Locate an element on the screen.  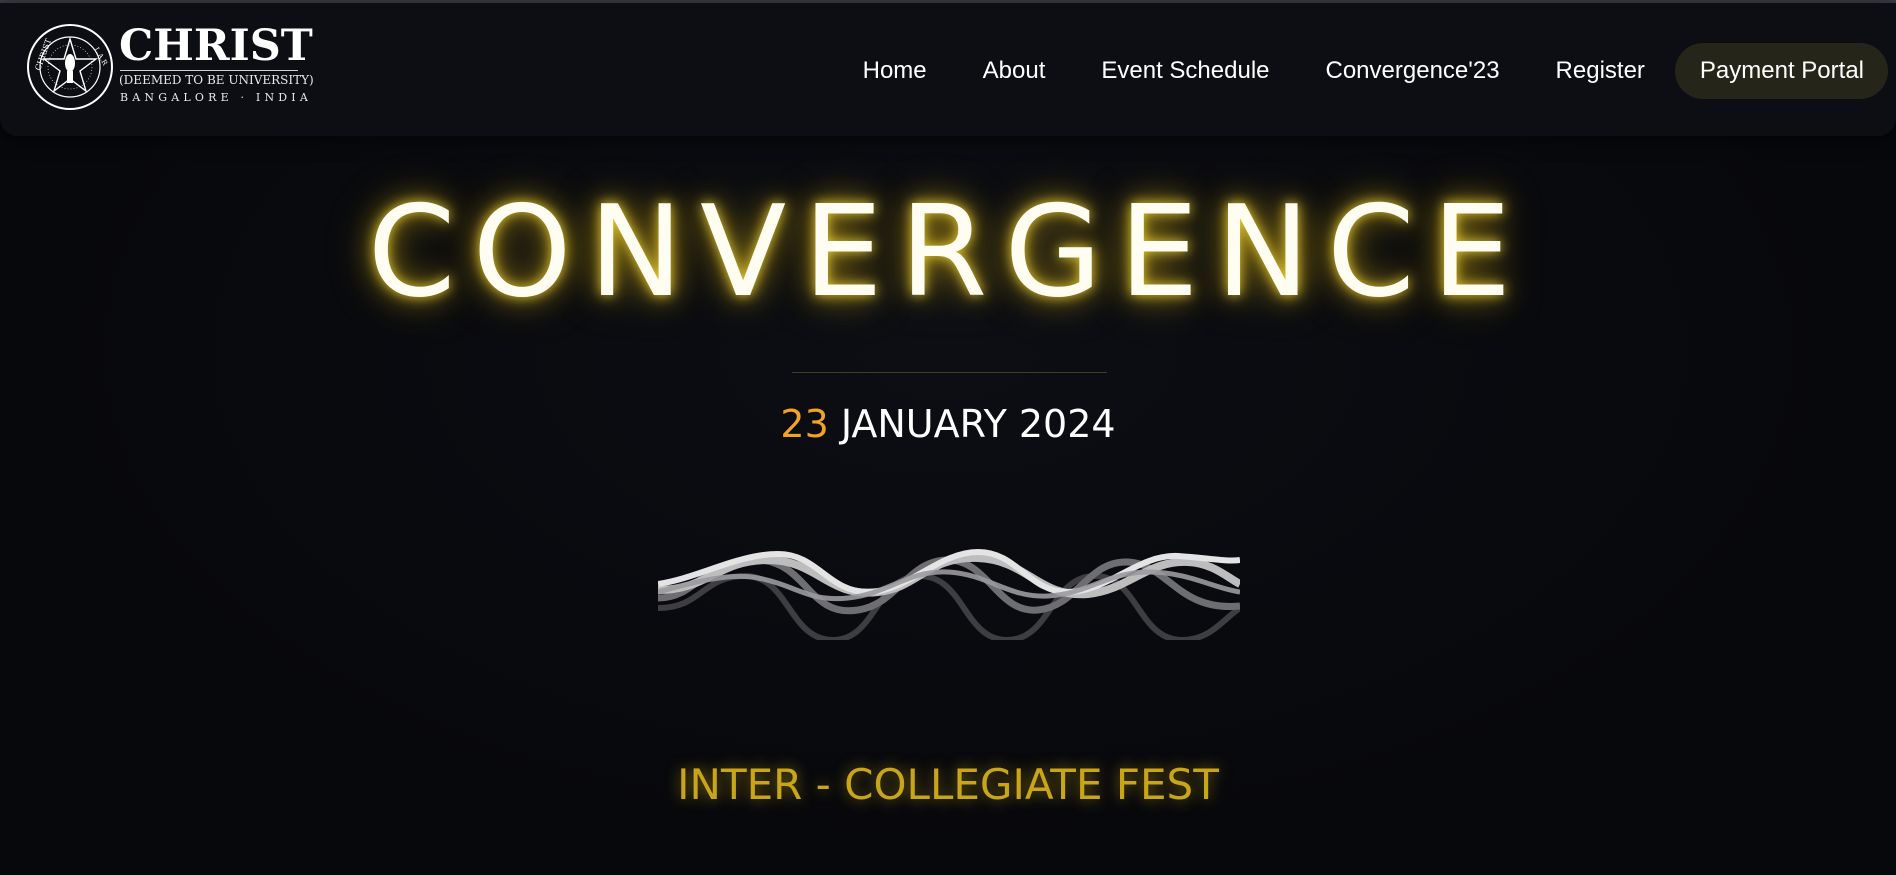
event-date: 23 JANUARY 2024 is located at coordinates (948, 424).